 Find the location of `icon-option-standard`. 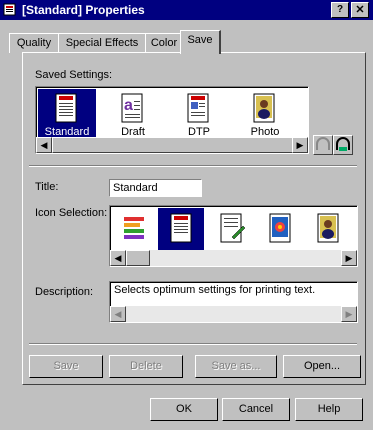

icon-option-standard is located at coordinates (181, 229).